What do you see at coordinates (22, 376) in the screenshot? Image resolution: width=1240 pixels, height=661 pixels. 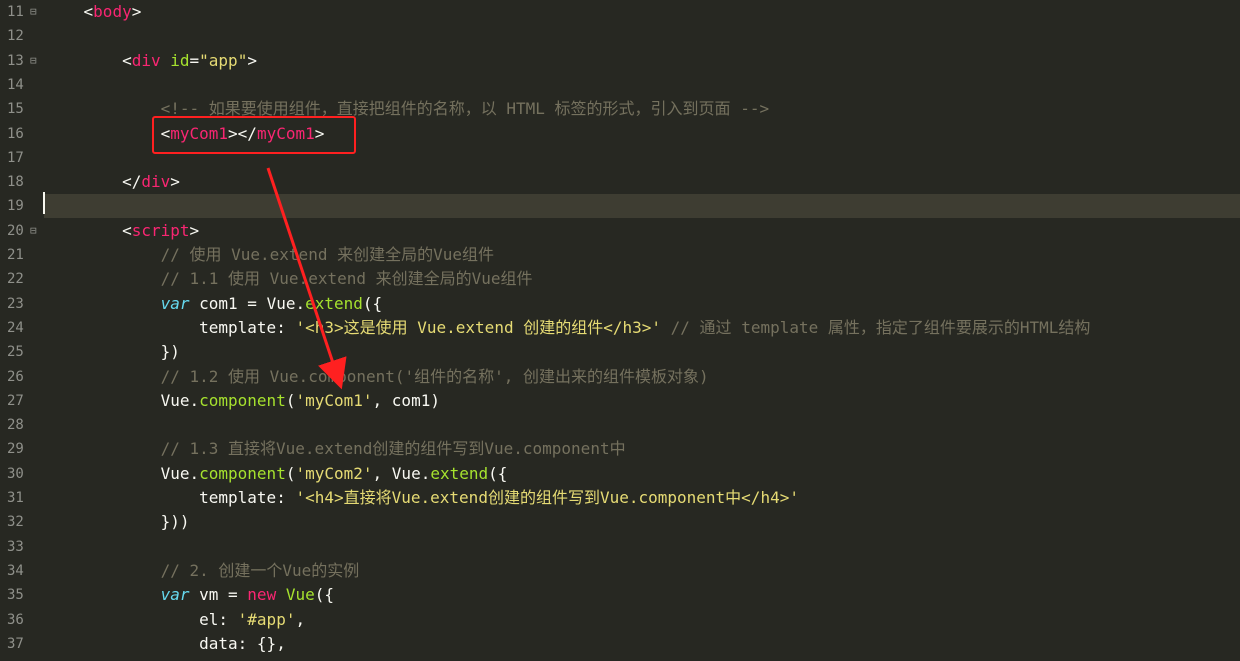 I see `line-gutter: 26` at bounding box center [22, 376].